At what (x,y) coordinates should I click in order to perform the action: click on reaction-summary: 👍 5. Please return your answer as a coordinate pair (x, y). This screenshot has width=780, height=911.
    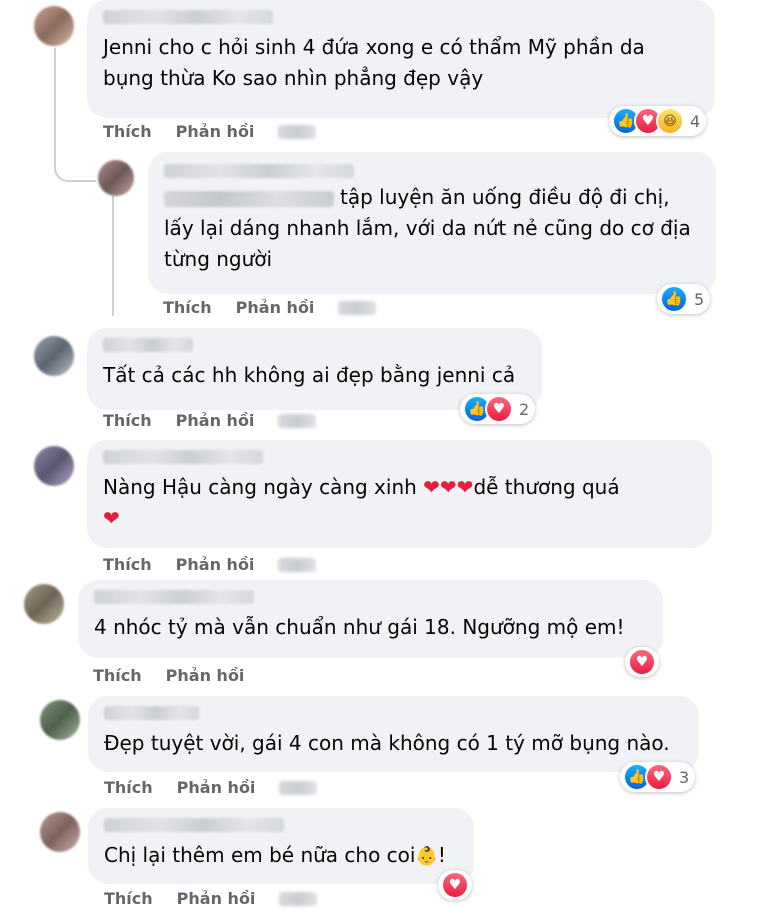
    Looking at the image, I should click on (684, 299).